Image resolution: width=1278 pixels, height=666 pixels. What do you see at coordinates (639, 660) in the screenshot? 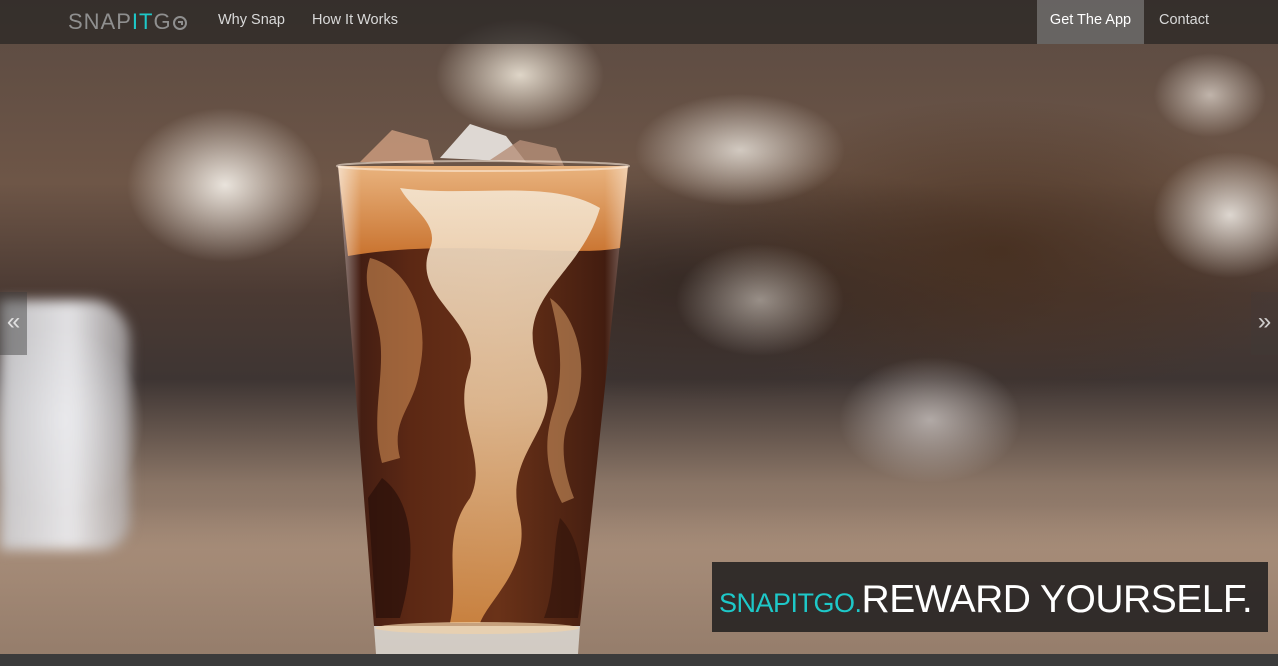
I see `section-divider` at bounding box center [639, 660].